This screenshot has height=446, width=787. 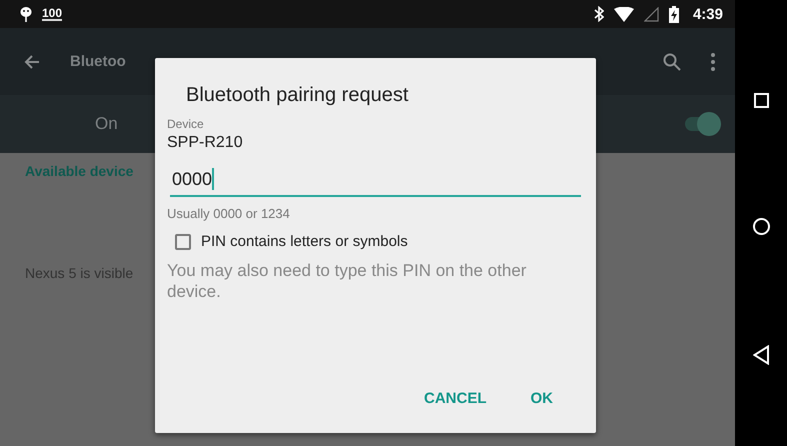 What do you see at coordinates (32, 62) in the screenshot?
I see `back-arrow-icon` at bounding box center [32, 62].